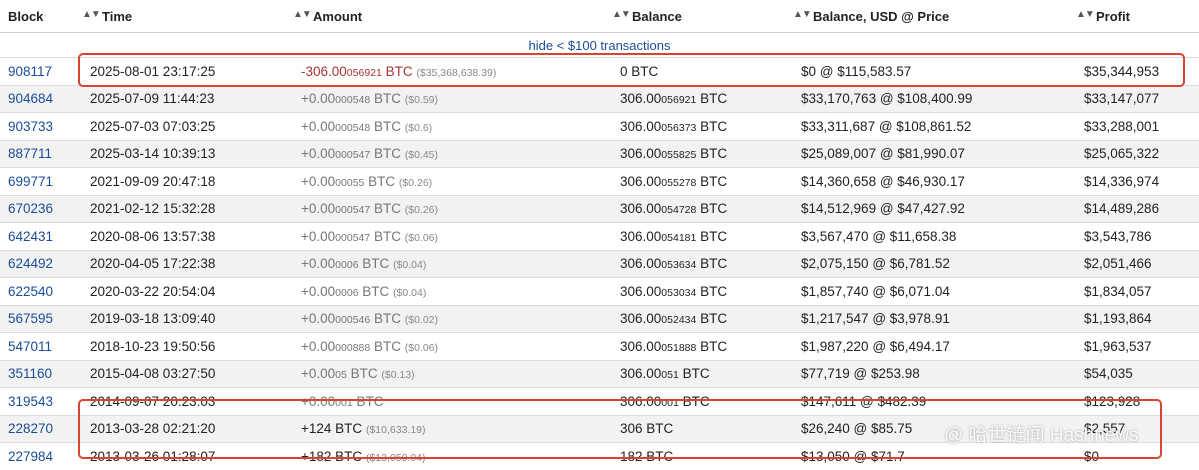 This screenshot has height=470, width=1199. Describe the element at coordinates (30, 208) in the screenshot. I see `block-link: 670236` at that location.